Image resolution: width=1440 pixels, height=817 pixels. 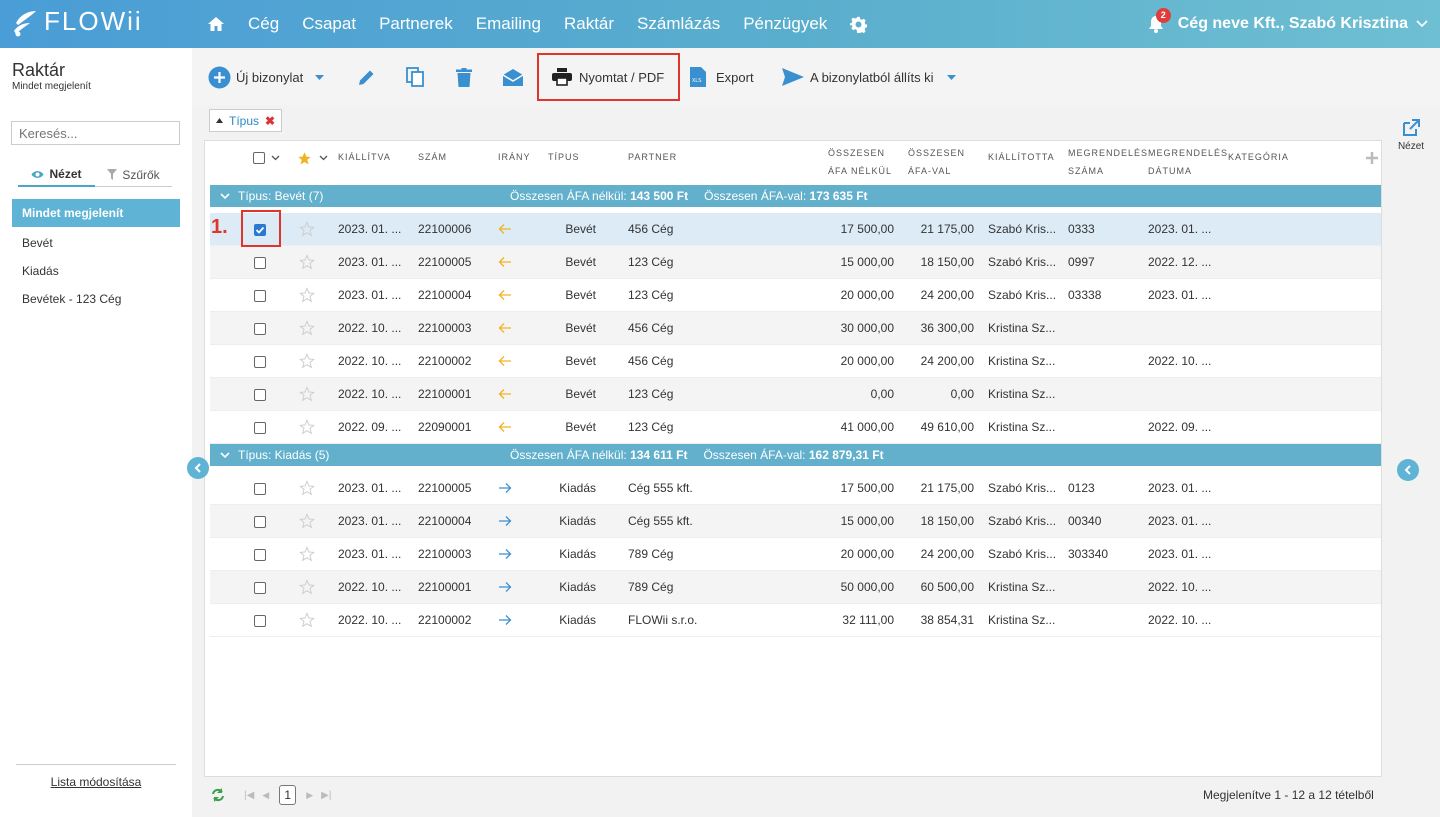 I want to click on user-menu: 2 Cég neve Kft., Szabó Krisztina, so click(x=1288, y=24).